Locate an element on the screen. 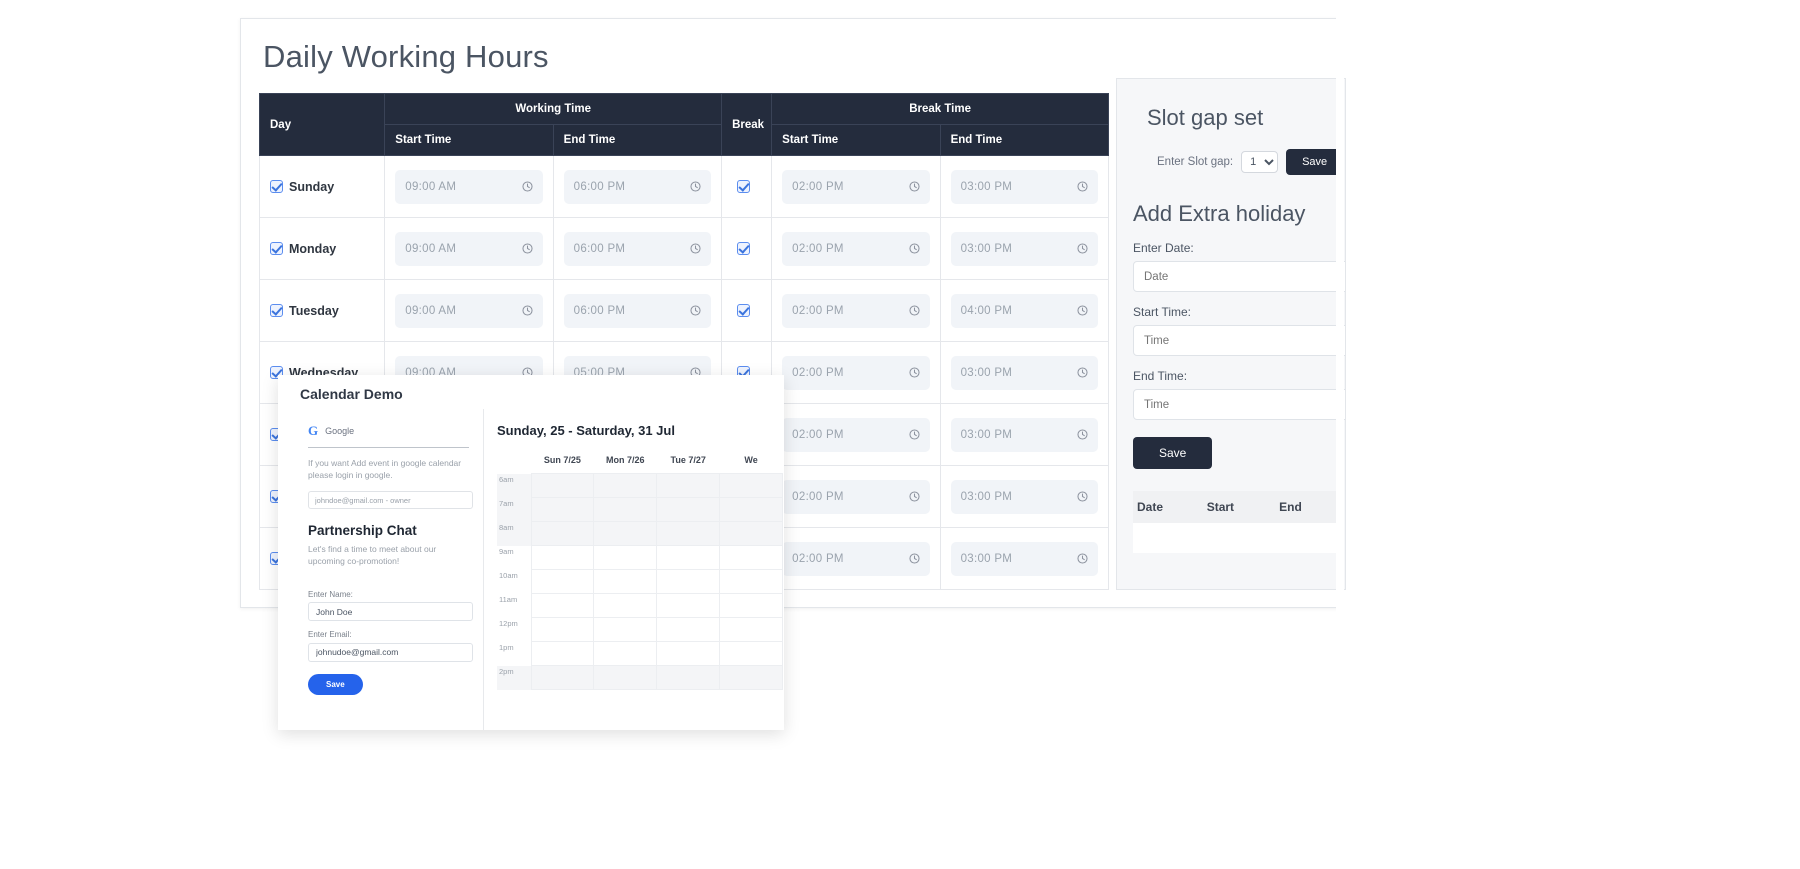  header-work-end: End Time is located at coordinates (637, 140).